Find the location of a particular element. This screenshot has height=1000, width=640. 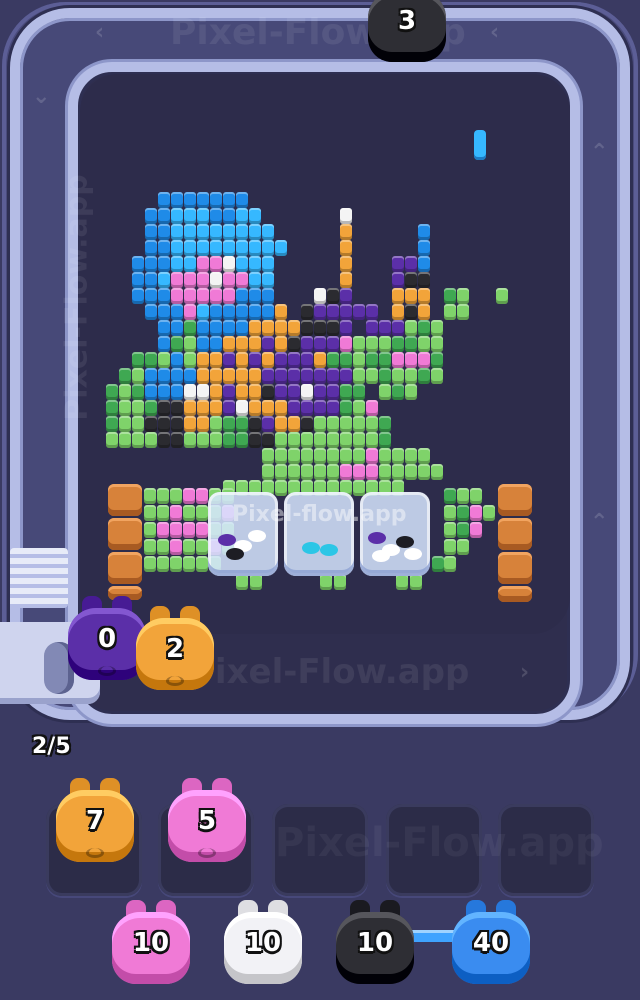

pig-in-queue: 40 is located at coordinates (491, 942).